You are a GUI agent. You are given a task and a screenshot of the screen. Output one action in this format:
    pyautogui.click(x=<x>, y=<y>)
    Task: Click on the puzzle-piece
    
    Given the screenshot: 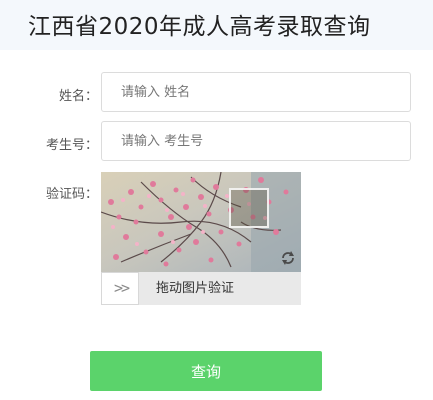 What is the action you would take?
    pyautogui.click(x=249, y=208)
    